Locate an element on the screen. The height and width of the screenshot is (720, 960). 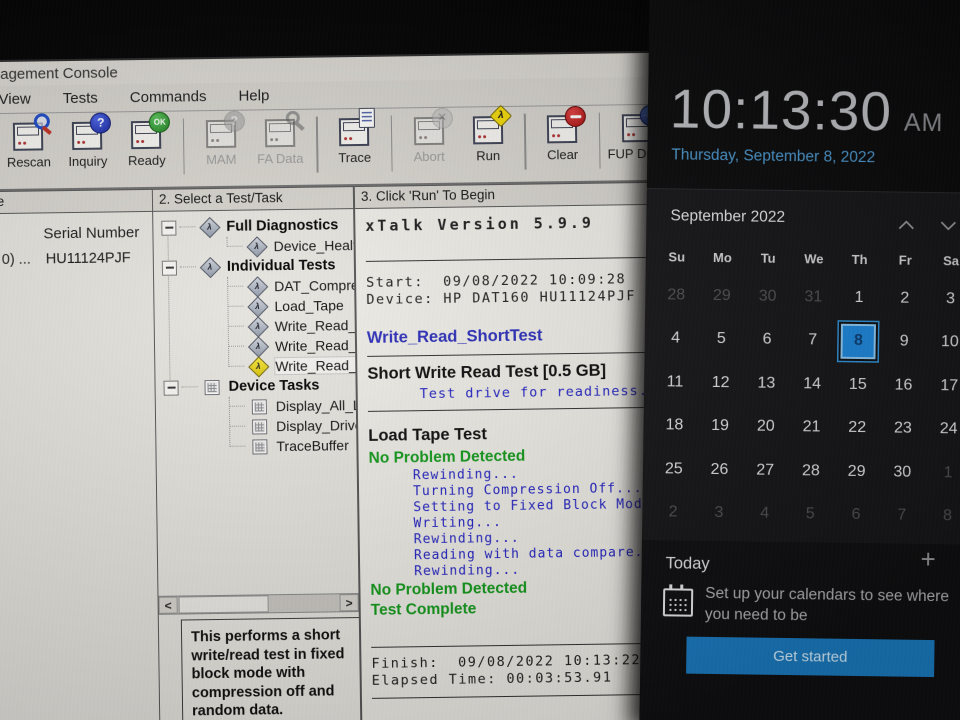
toolbar-separator is located at coordinates (184, 146).